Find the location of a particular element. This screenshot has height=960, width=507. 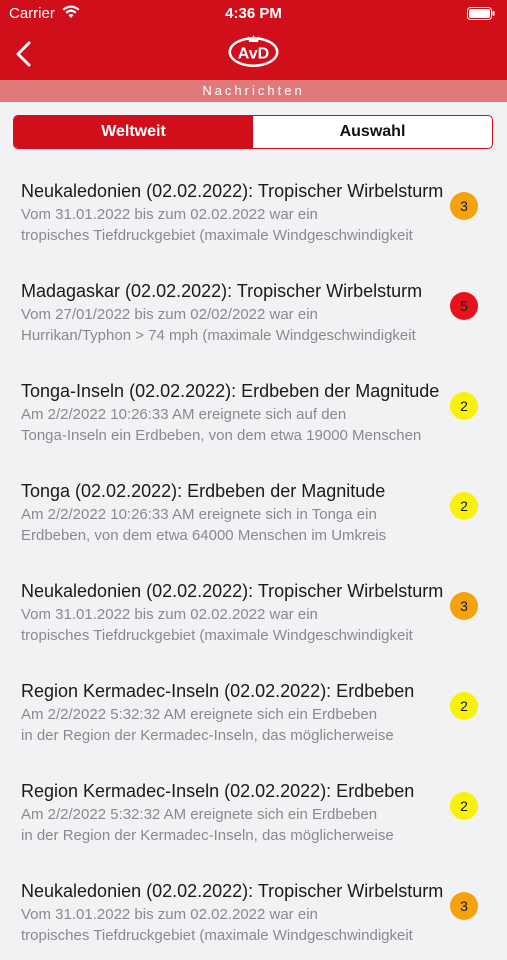

back-button is located at coordinates (25, 54).